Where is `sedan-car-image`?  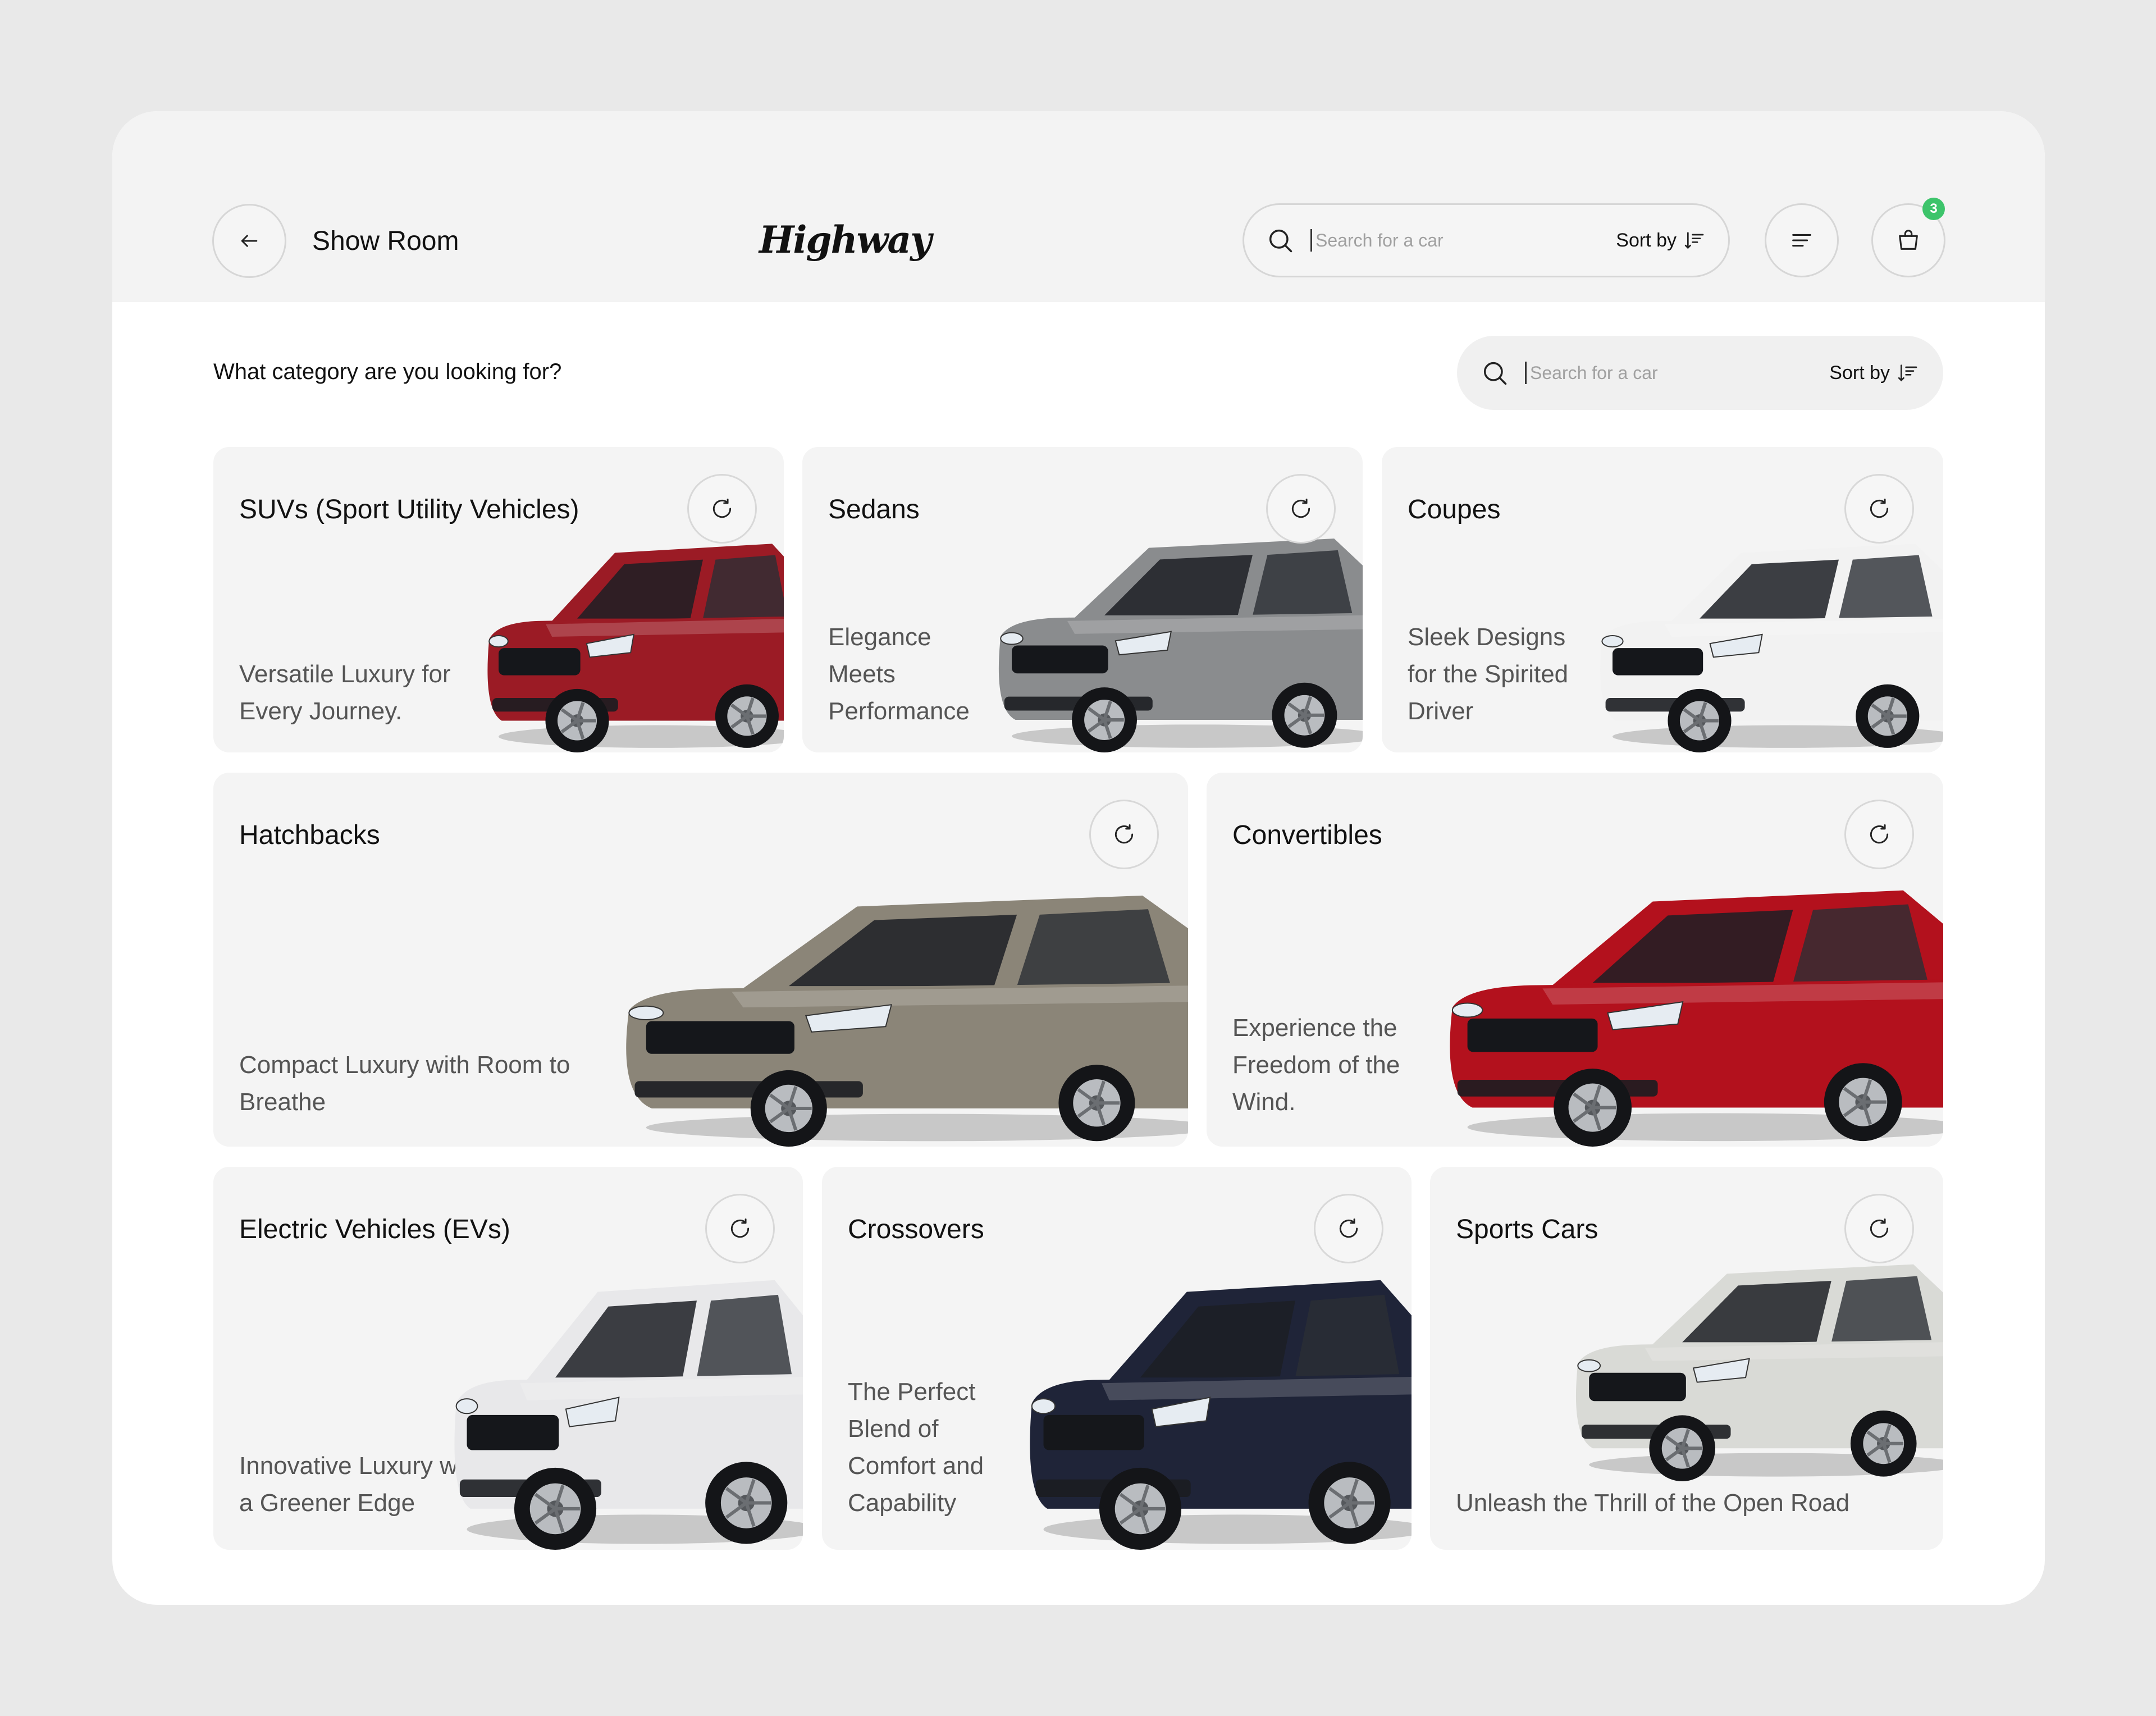
sedan-car-image is located at coordinates (1180, 645).